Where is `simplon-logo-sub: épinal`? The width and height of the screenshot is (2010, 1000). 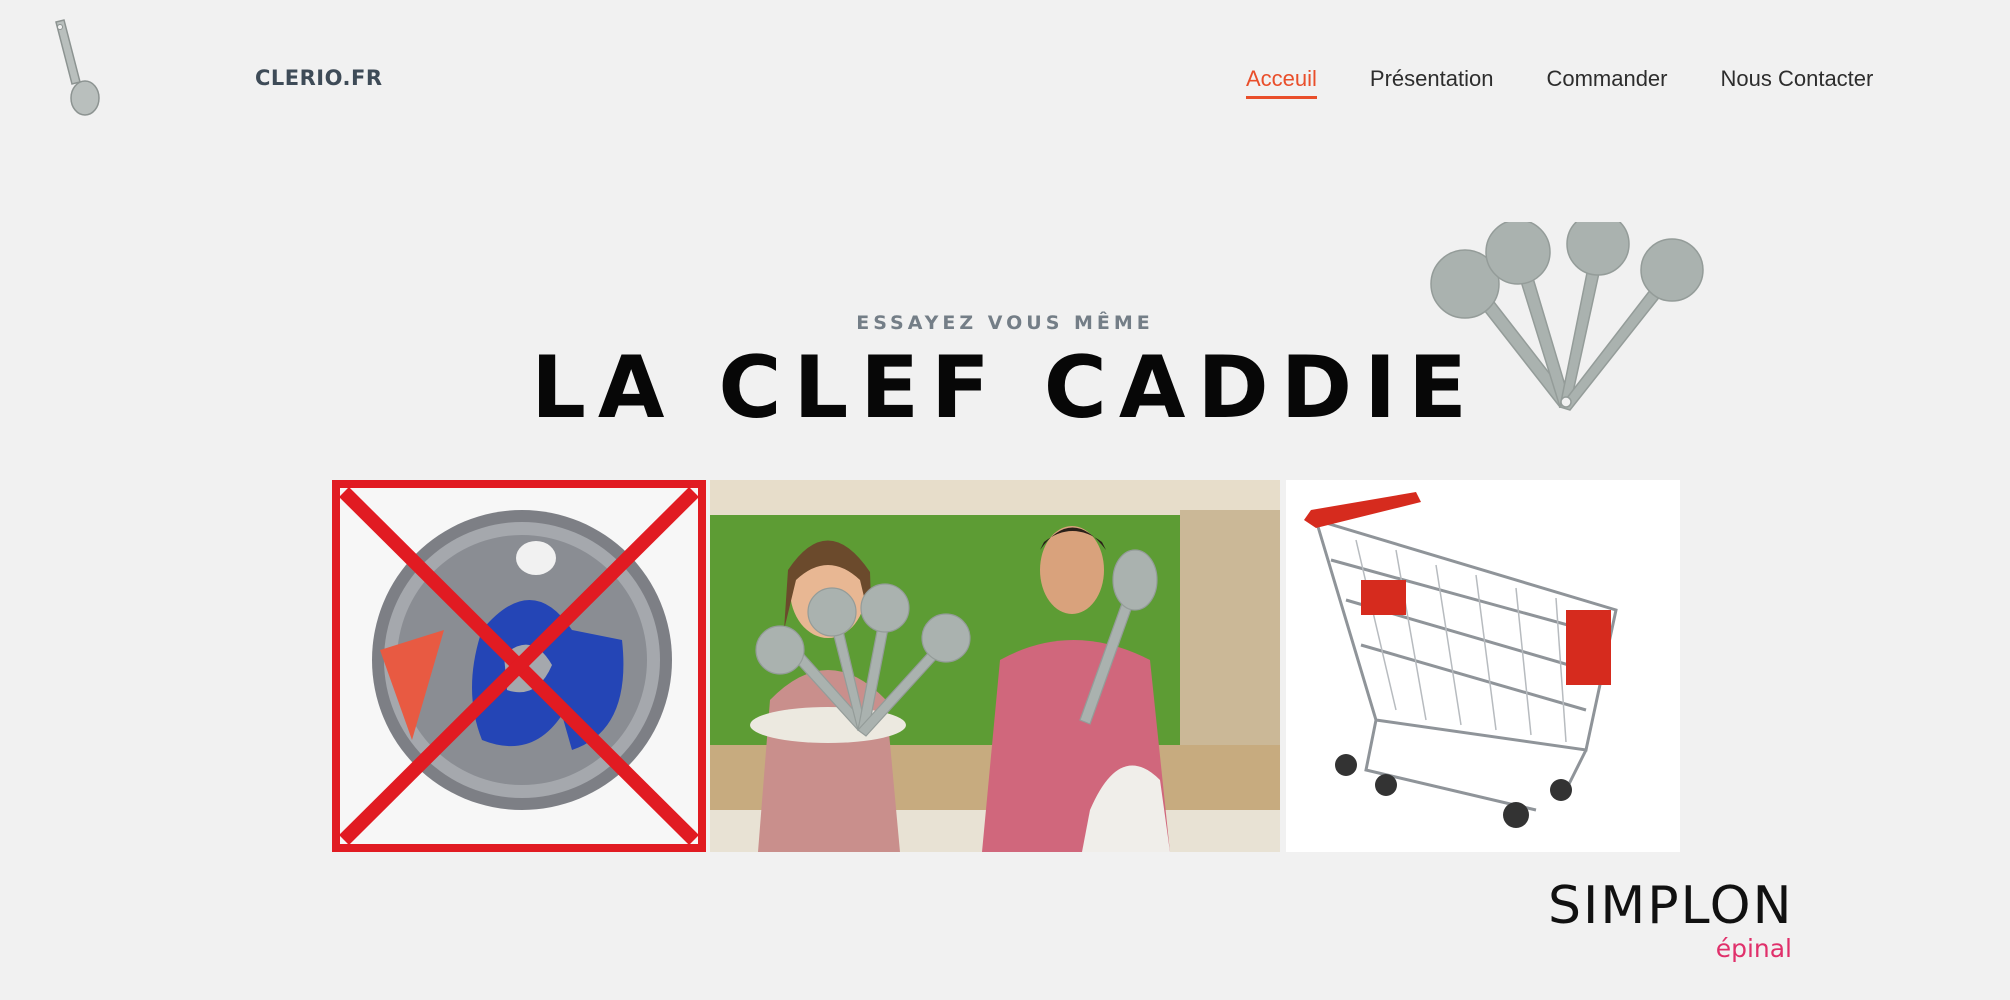
simplon-logo-sub: épinal is located at coordinates (1753, 948).